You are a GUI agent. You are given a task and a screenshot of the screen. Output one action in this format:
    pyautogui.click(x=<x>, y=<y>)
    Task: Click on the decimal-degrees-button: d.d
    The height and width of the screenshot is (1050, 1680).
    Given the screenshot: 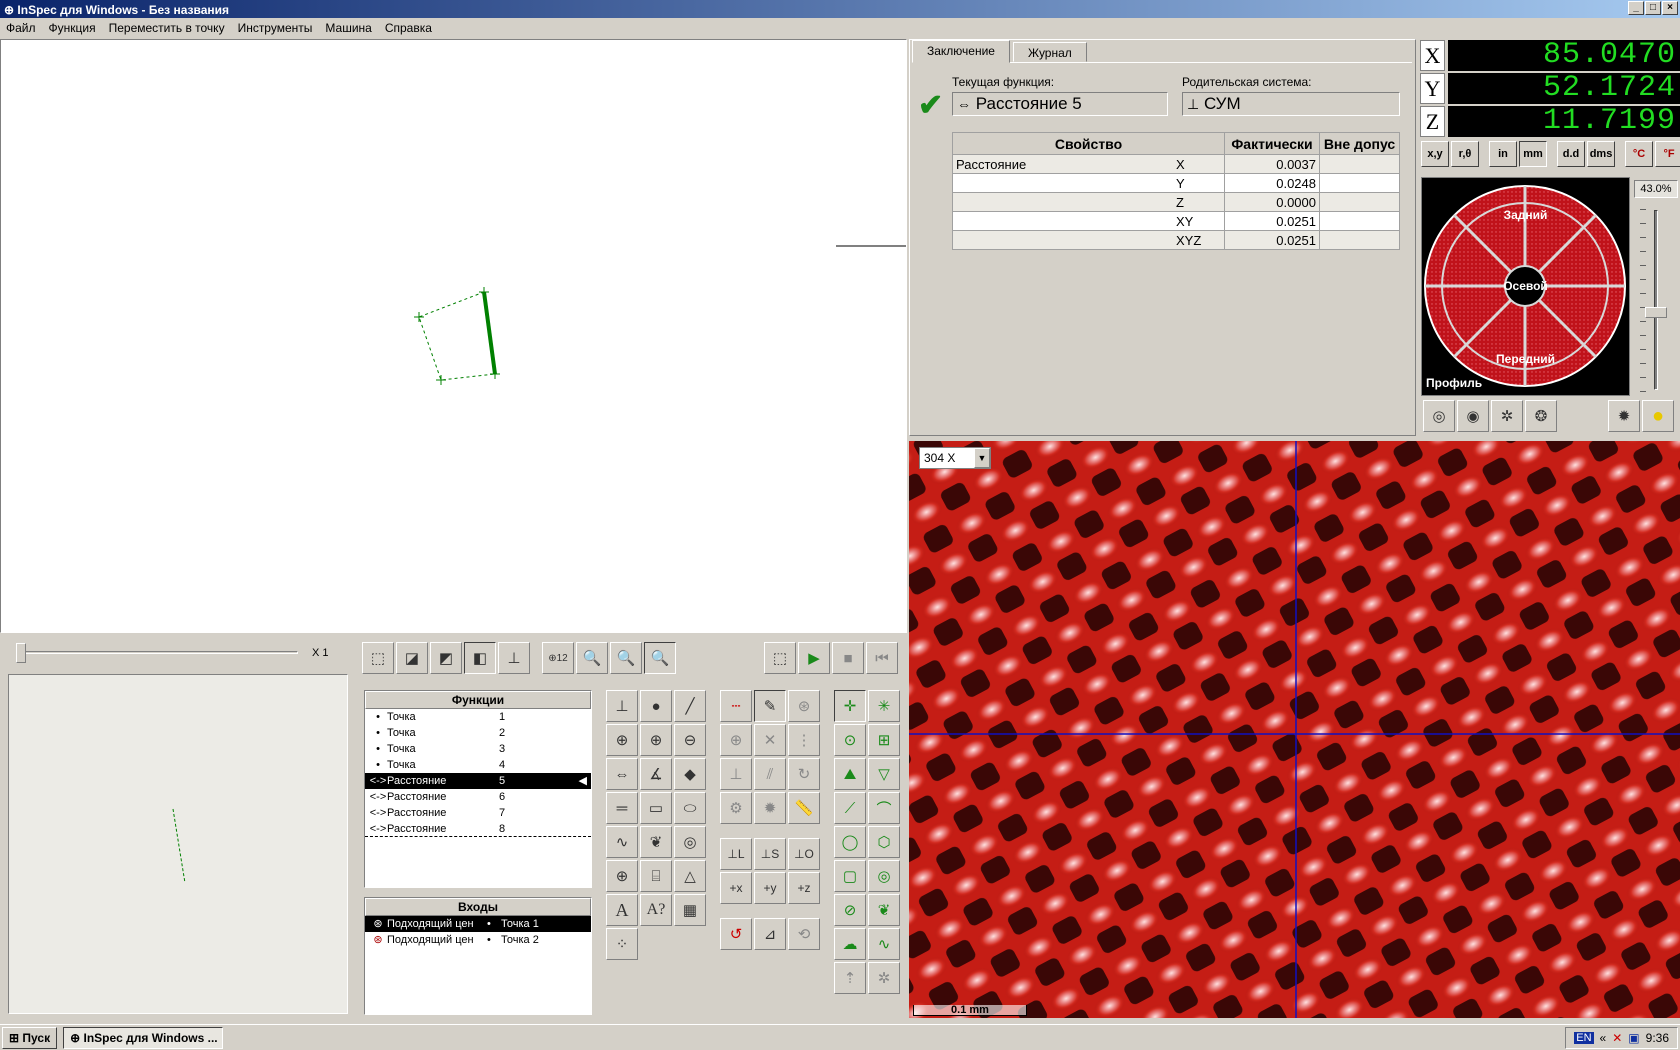 What is the action you would take?
    pyautogui.click(x=1571, y=154)
    